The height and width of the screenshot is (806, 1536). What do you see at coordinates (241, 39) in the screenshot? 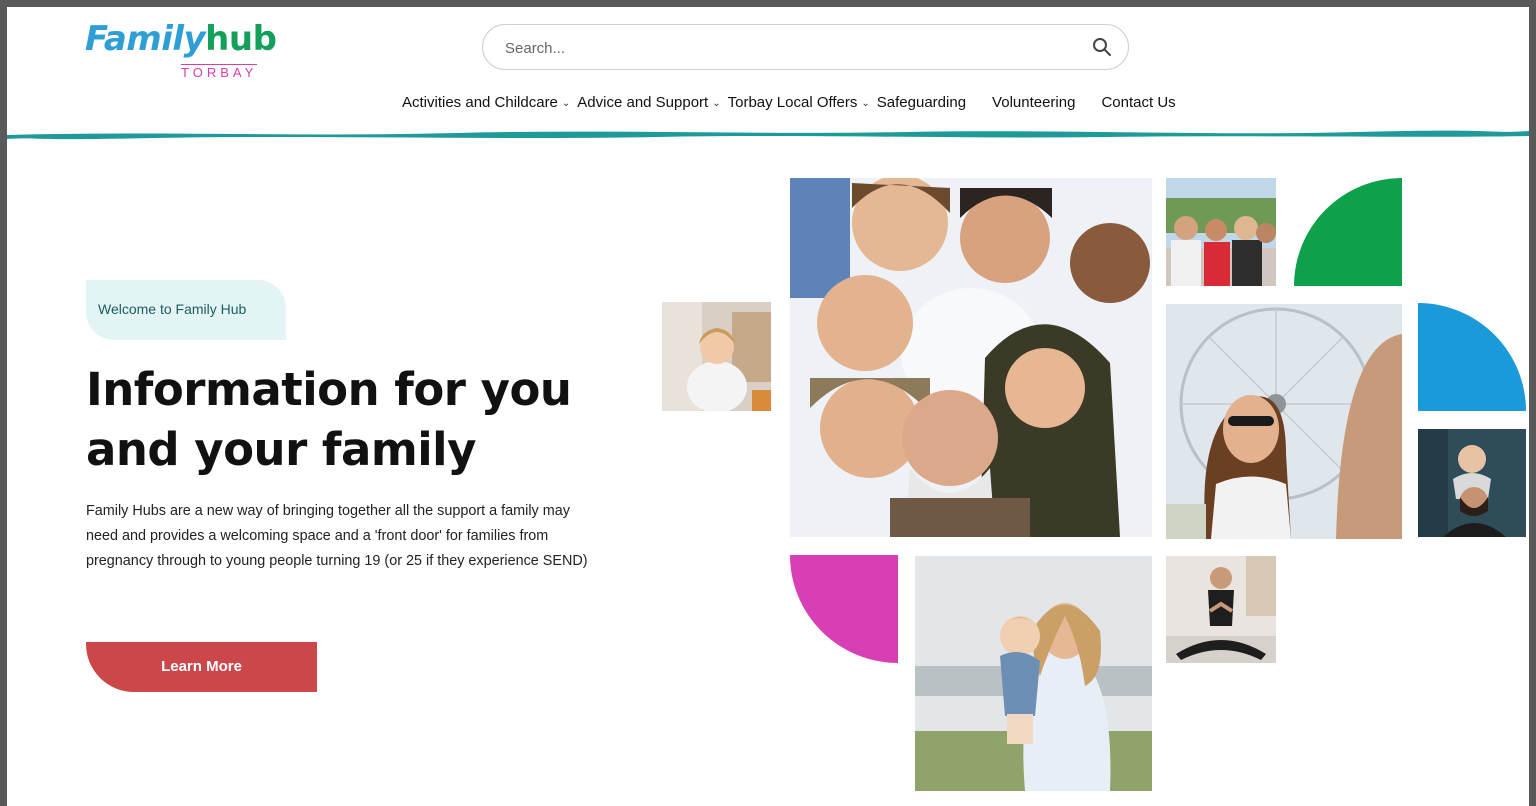
I see `logo-hub-text: hub` at bounding box center [241, 39].